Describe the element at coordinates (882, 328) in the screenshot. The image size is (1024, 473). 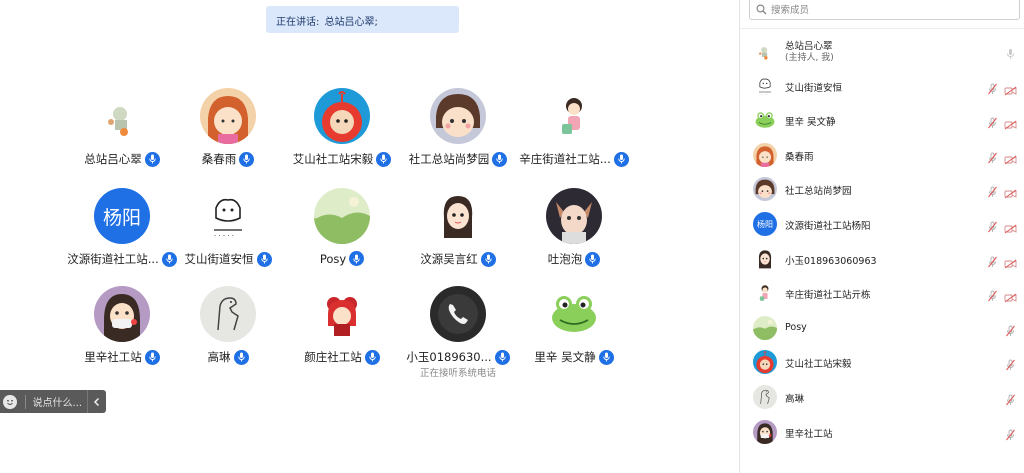
I see `member-row: Posy` at that location.